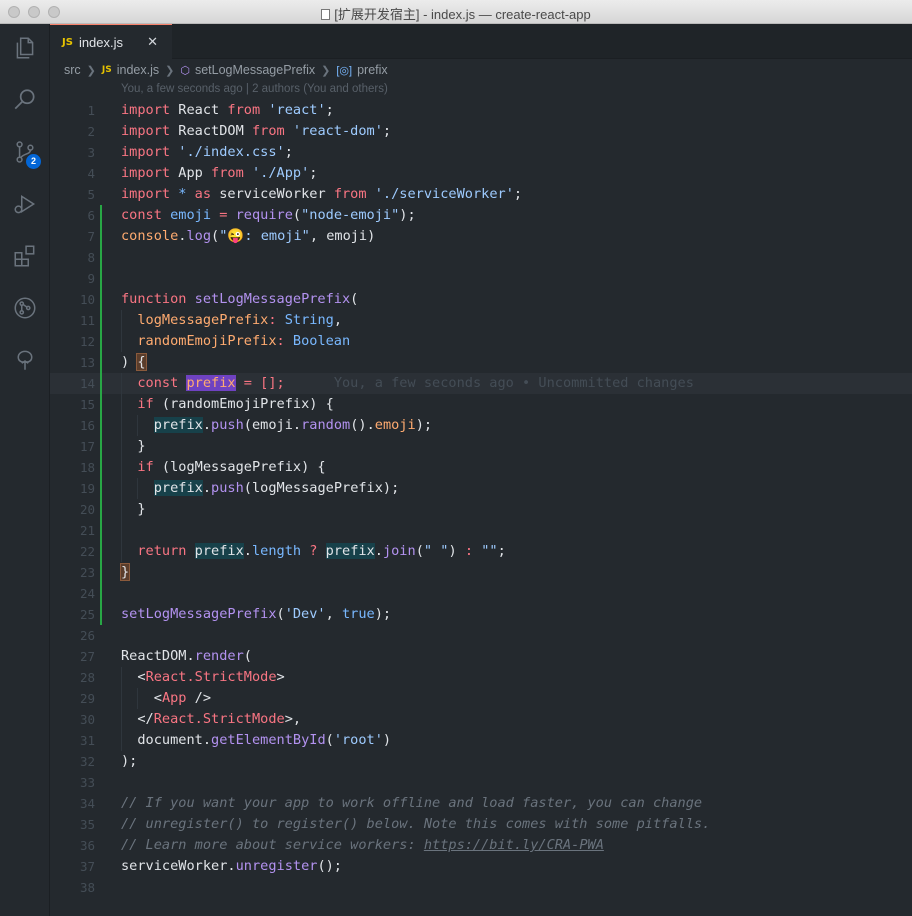 This screenshot has height=916, width=912. What do you see at coordinates (481, 509) in the screenshot?
I see `code-line: 20 }` at bounding box center [481, 509].